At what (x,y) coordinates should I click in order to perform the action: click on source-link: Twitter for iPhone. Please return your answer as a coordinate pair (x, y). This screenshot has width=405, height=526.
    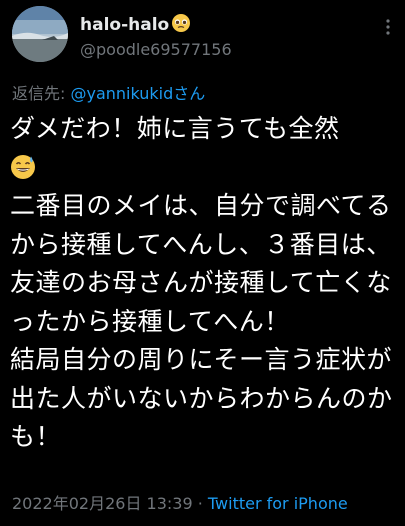
    Looking at the image, I should click on (278, 503).